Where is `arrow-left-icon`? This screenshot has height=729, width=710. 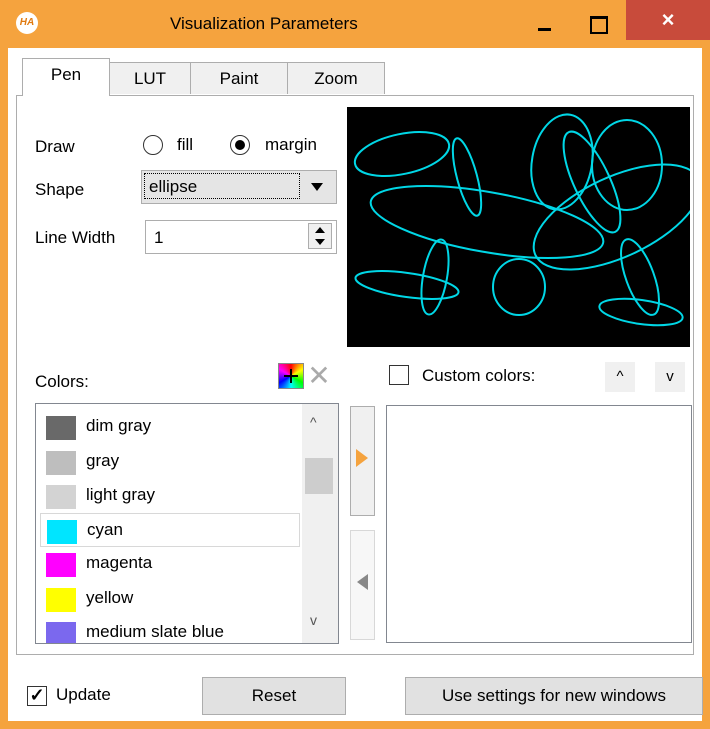
arrow-left-icon is located at coordinates (362, 582).